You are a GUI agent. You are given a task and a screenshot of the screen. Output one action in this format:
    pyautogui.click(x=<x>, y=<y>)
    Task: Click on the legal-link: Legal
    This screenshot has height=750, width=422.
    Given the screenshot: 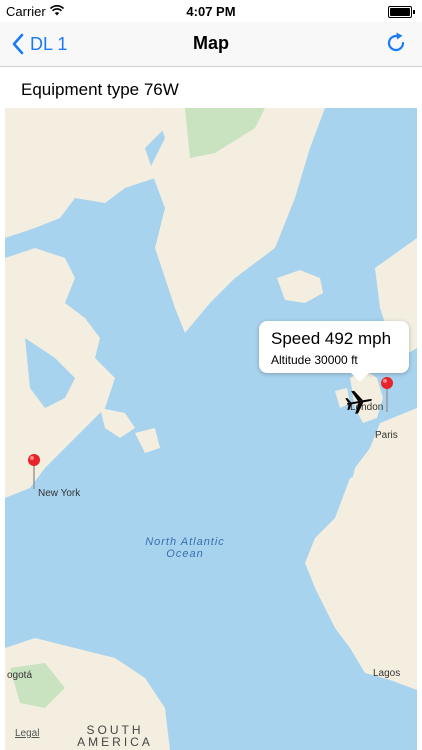 What is the action you would take?
    pyautogui.click(x=27, y=733)
    